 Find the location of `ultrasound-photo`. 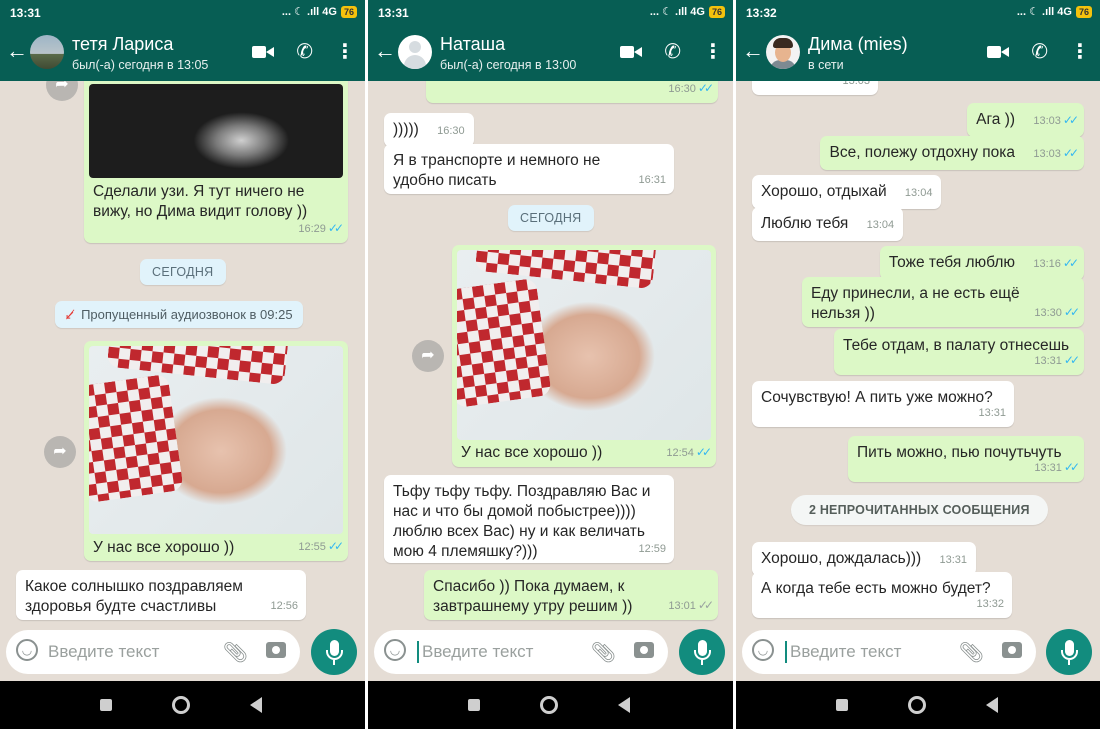

ultrasound-photo is located at coordinates (216, 131).